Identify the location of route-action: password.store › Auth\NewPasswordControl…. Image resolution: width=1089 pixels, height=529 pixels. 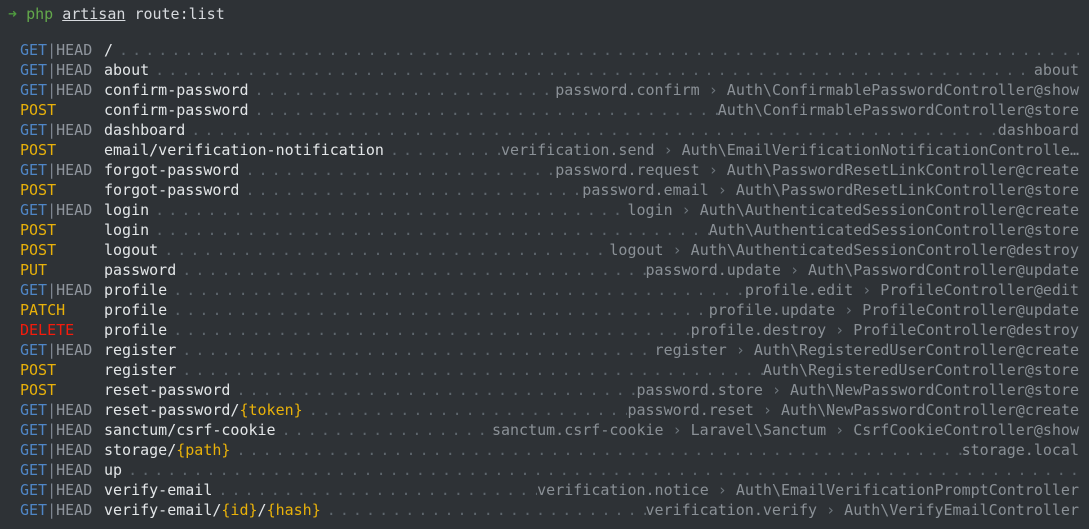
(857, 390).